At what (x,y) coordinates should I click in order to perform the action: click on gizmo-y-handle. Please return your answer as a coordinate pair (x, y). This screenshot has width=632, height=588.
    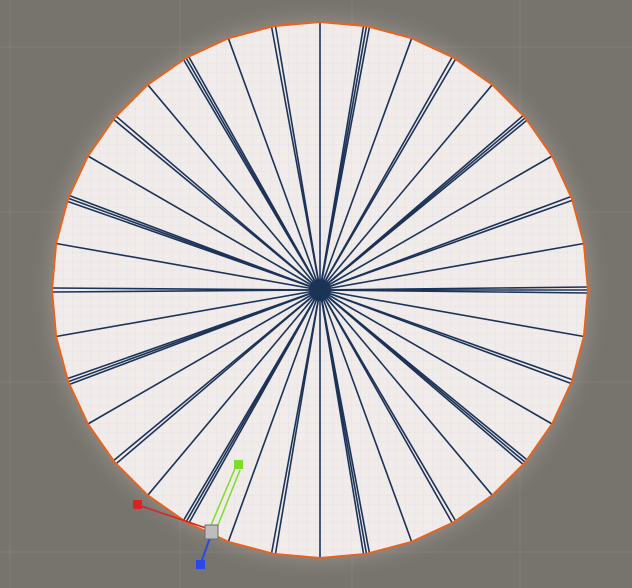
    Looking at the image, I should click on (238, 464).